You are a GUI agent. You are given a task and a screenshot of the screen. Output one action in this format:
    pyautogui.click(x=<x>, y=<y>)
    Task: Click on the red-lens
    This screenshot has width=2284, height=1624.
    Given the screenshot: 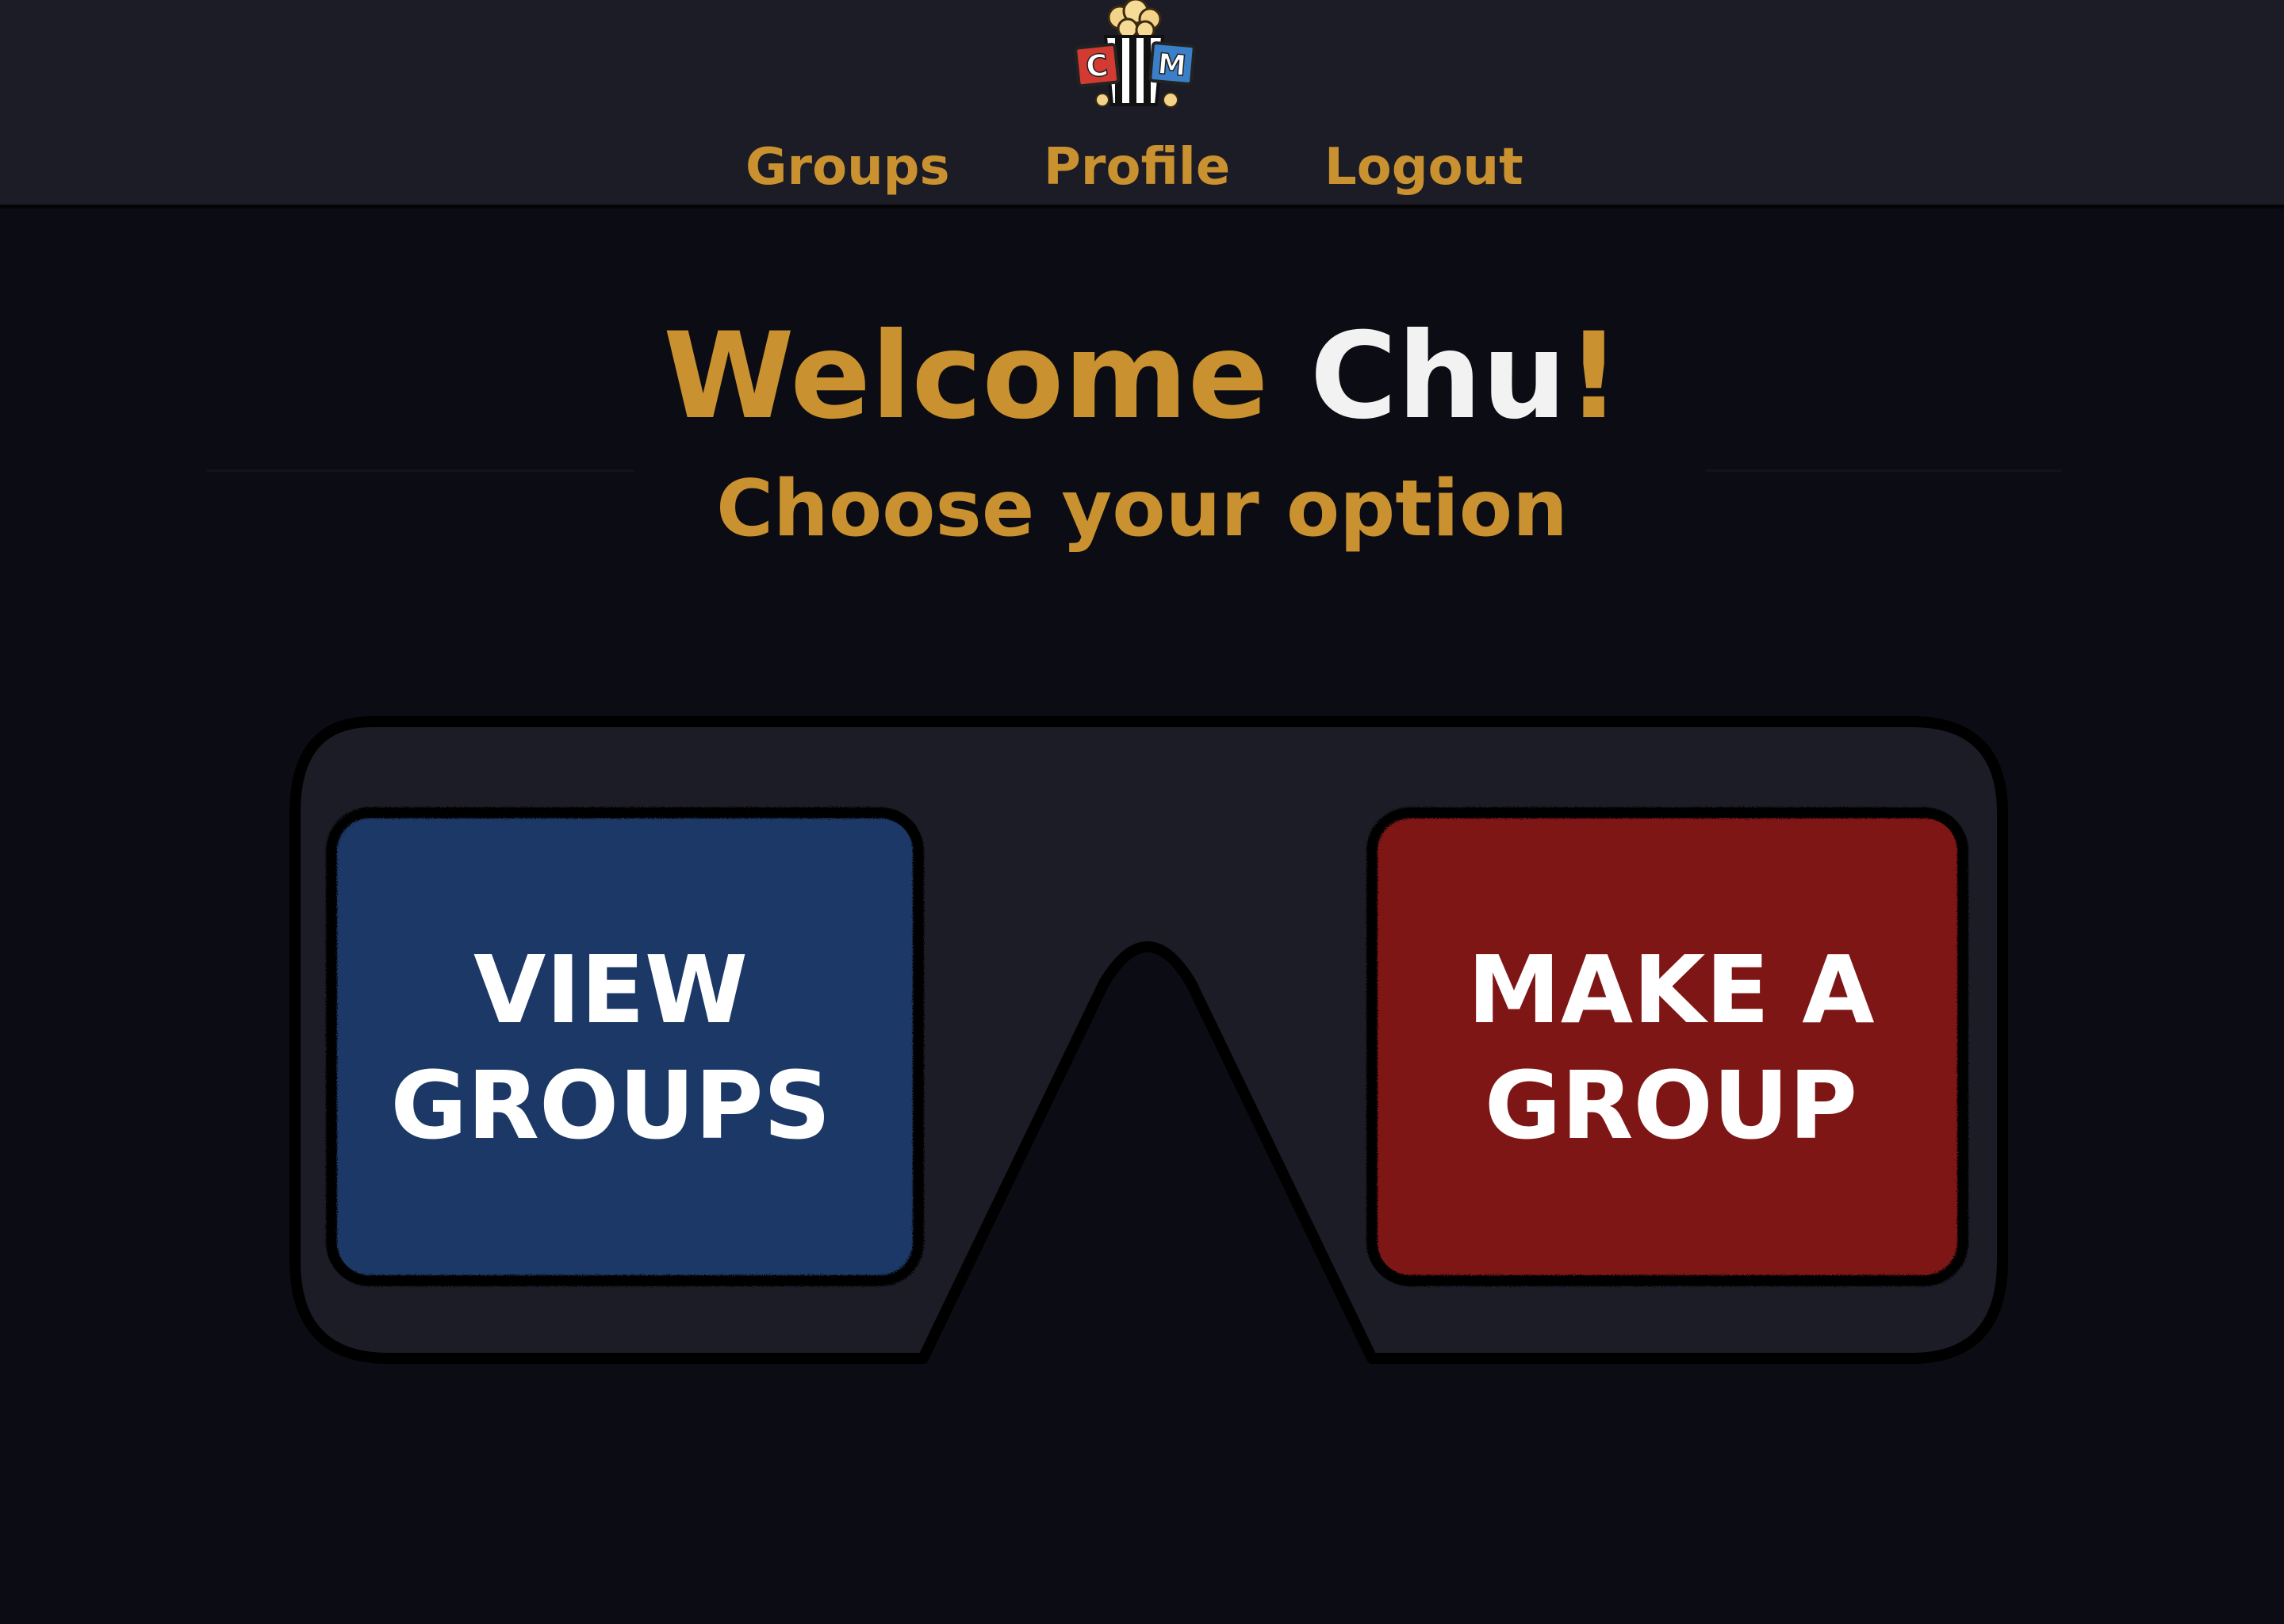 What is the action you would take?
    pyautogui.click(x=1667, y=1046)
    